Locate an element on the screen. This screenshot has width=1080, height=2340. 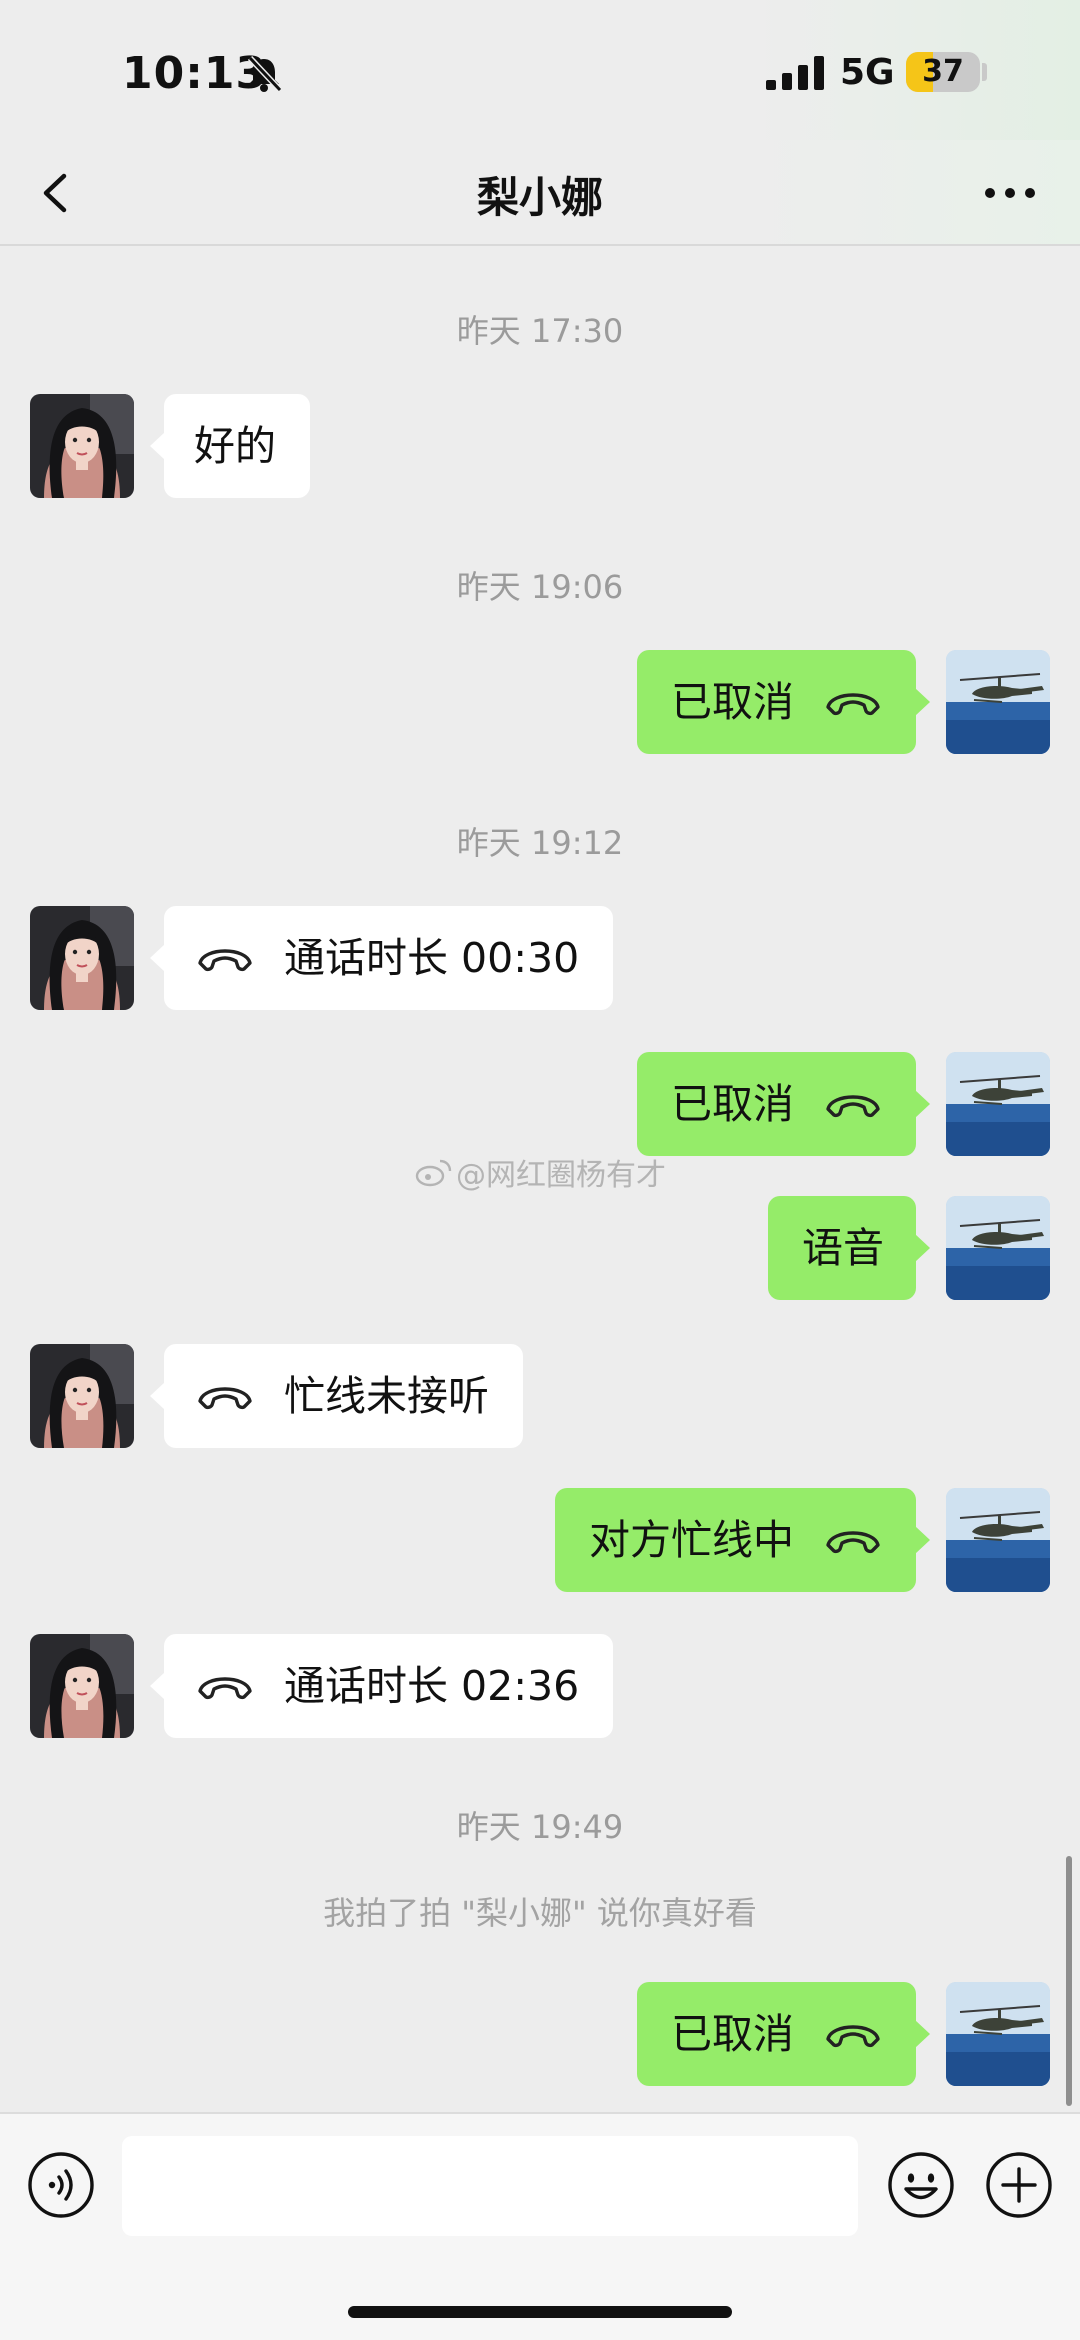
message-text: 好的 is located at coordinates (235, 446).